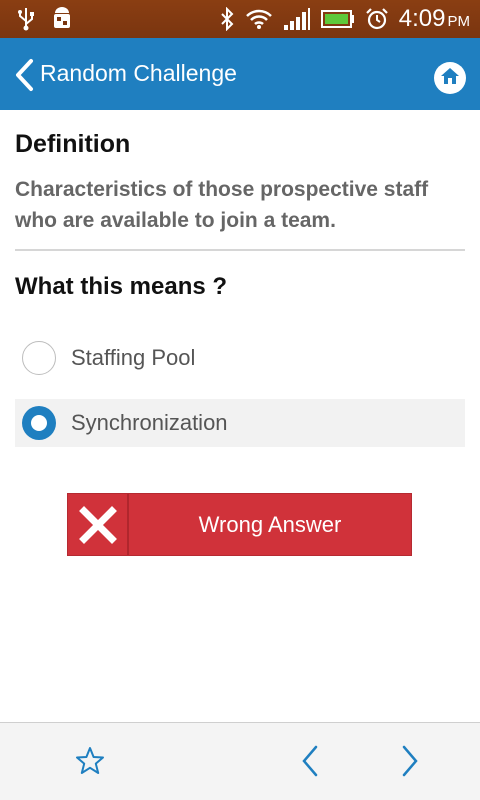 This screenshot has height=800, width=480. What do you see at coordinates (149, 422) in the screenshot?
I see `option-label: Synchronization` at bounding box center [149, 422].